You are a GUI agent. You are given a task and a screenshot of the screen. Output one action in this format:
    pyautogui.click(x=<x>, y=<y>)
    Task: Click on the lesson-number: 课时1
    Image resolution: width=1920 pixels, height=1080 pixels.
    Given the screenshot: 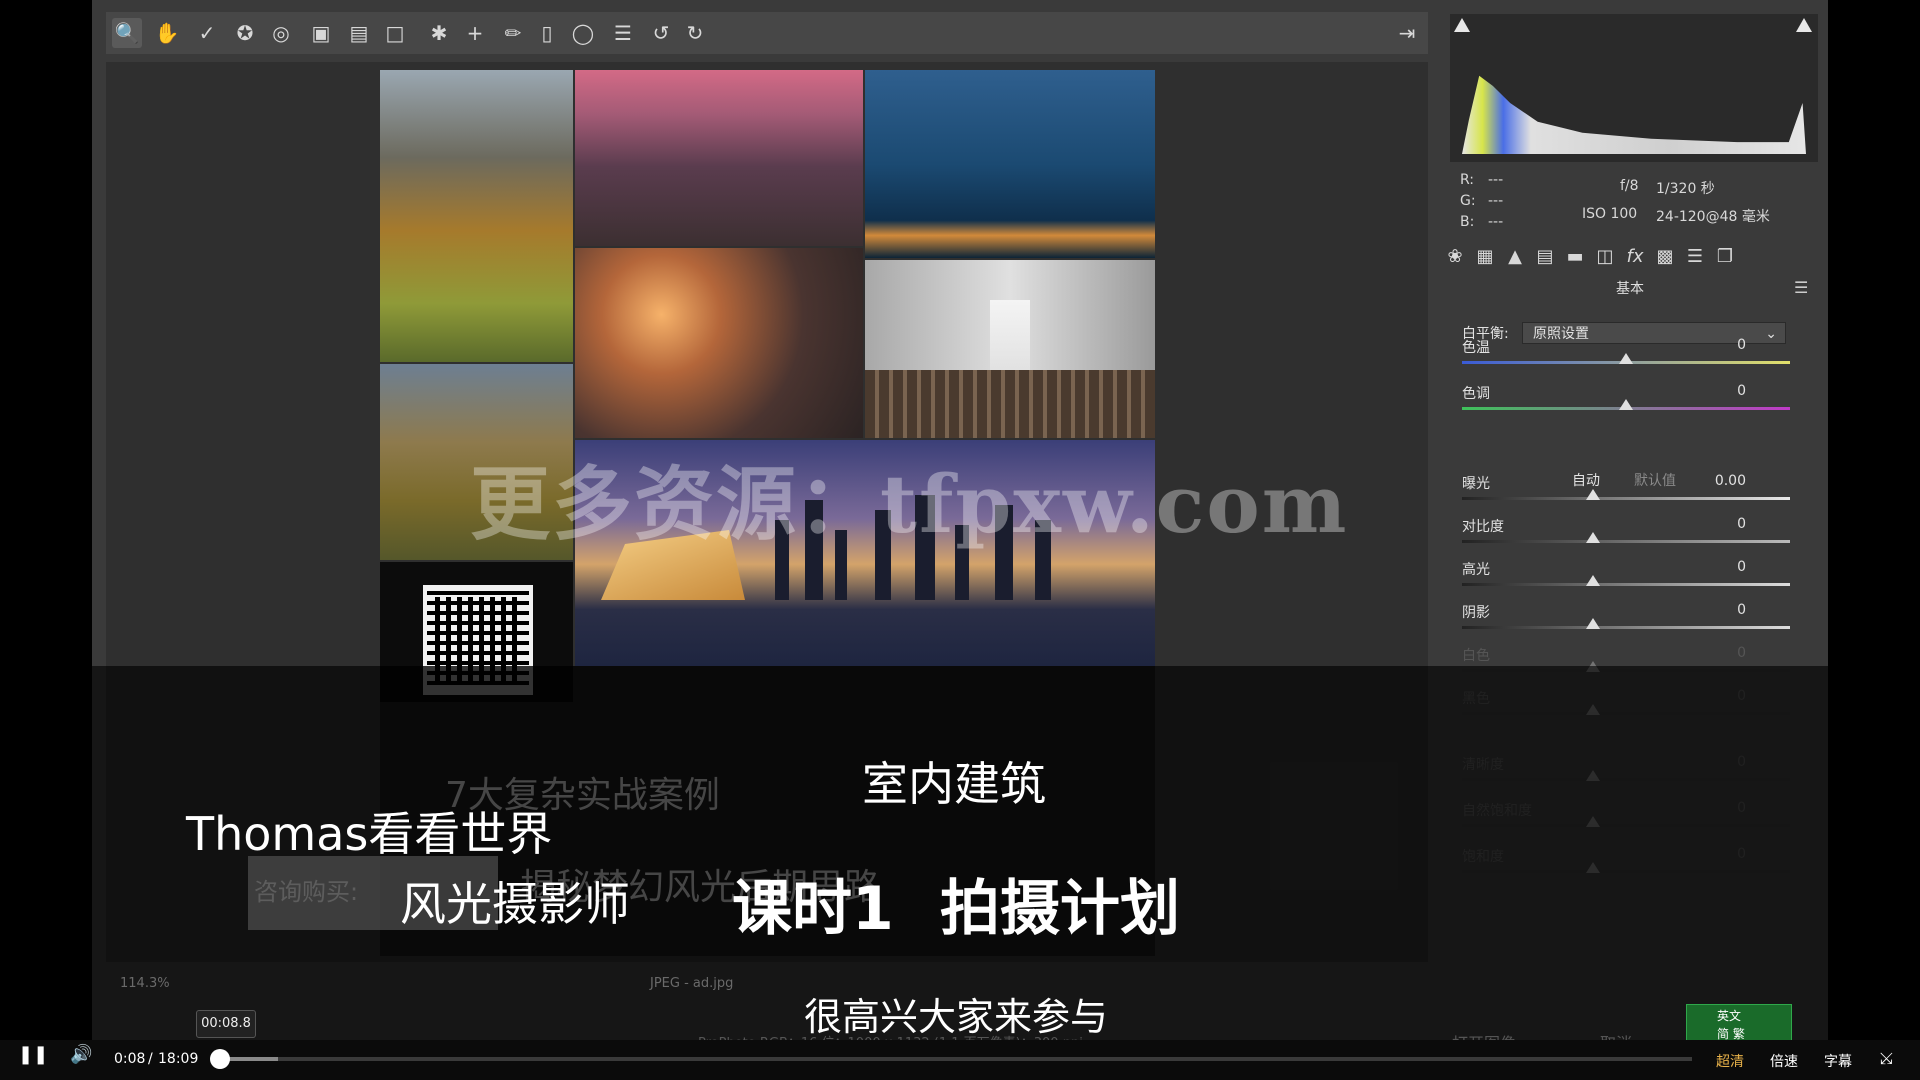 What is the action you would take?
    pyautogui.click(x=813, y=909)
    